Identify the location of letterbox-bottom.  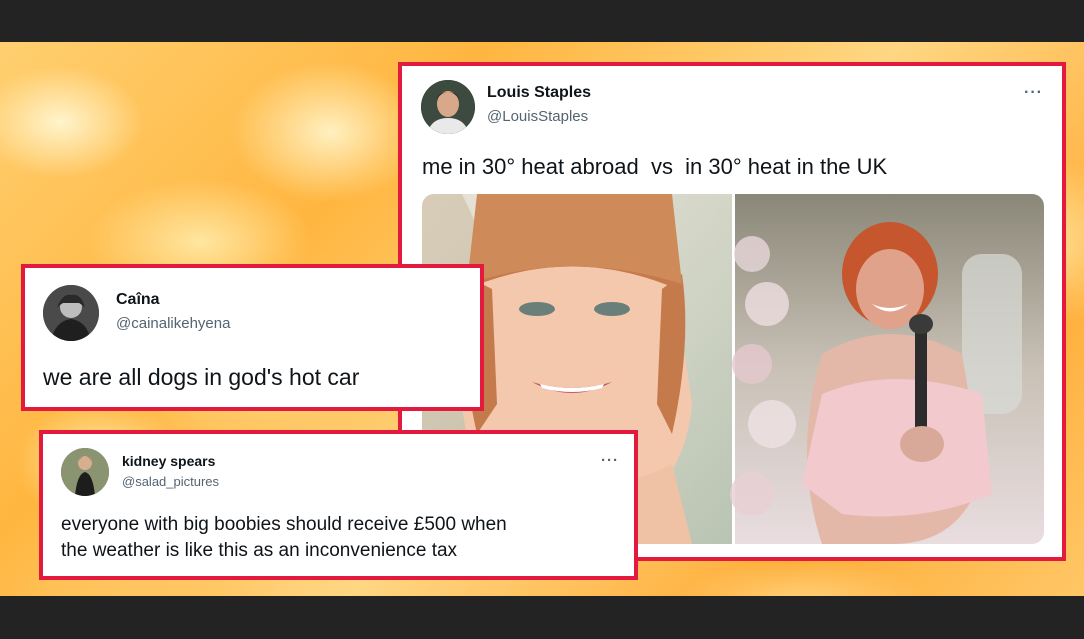
(542, 617).